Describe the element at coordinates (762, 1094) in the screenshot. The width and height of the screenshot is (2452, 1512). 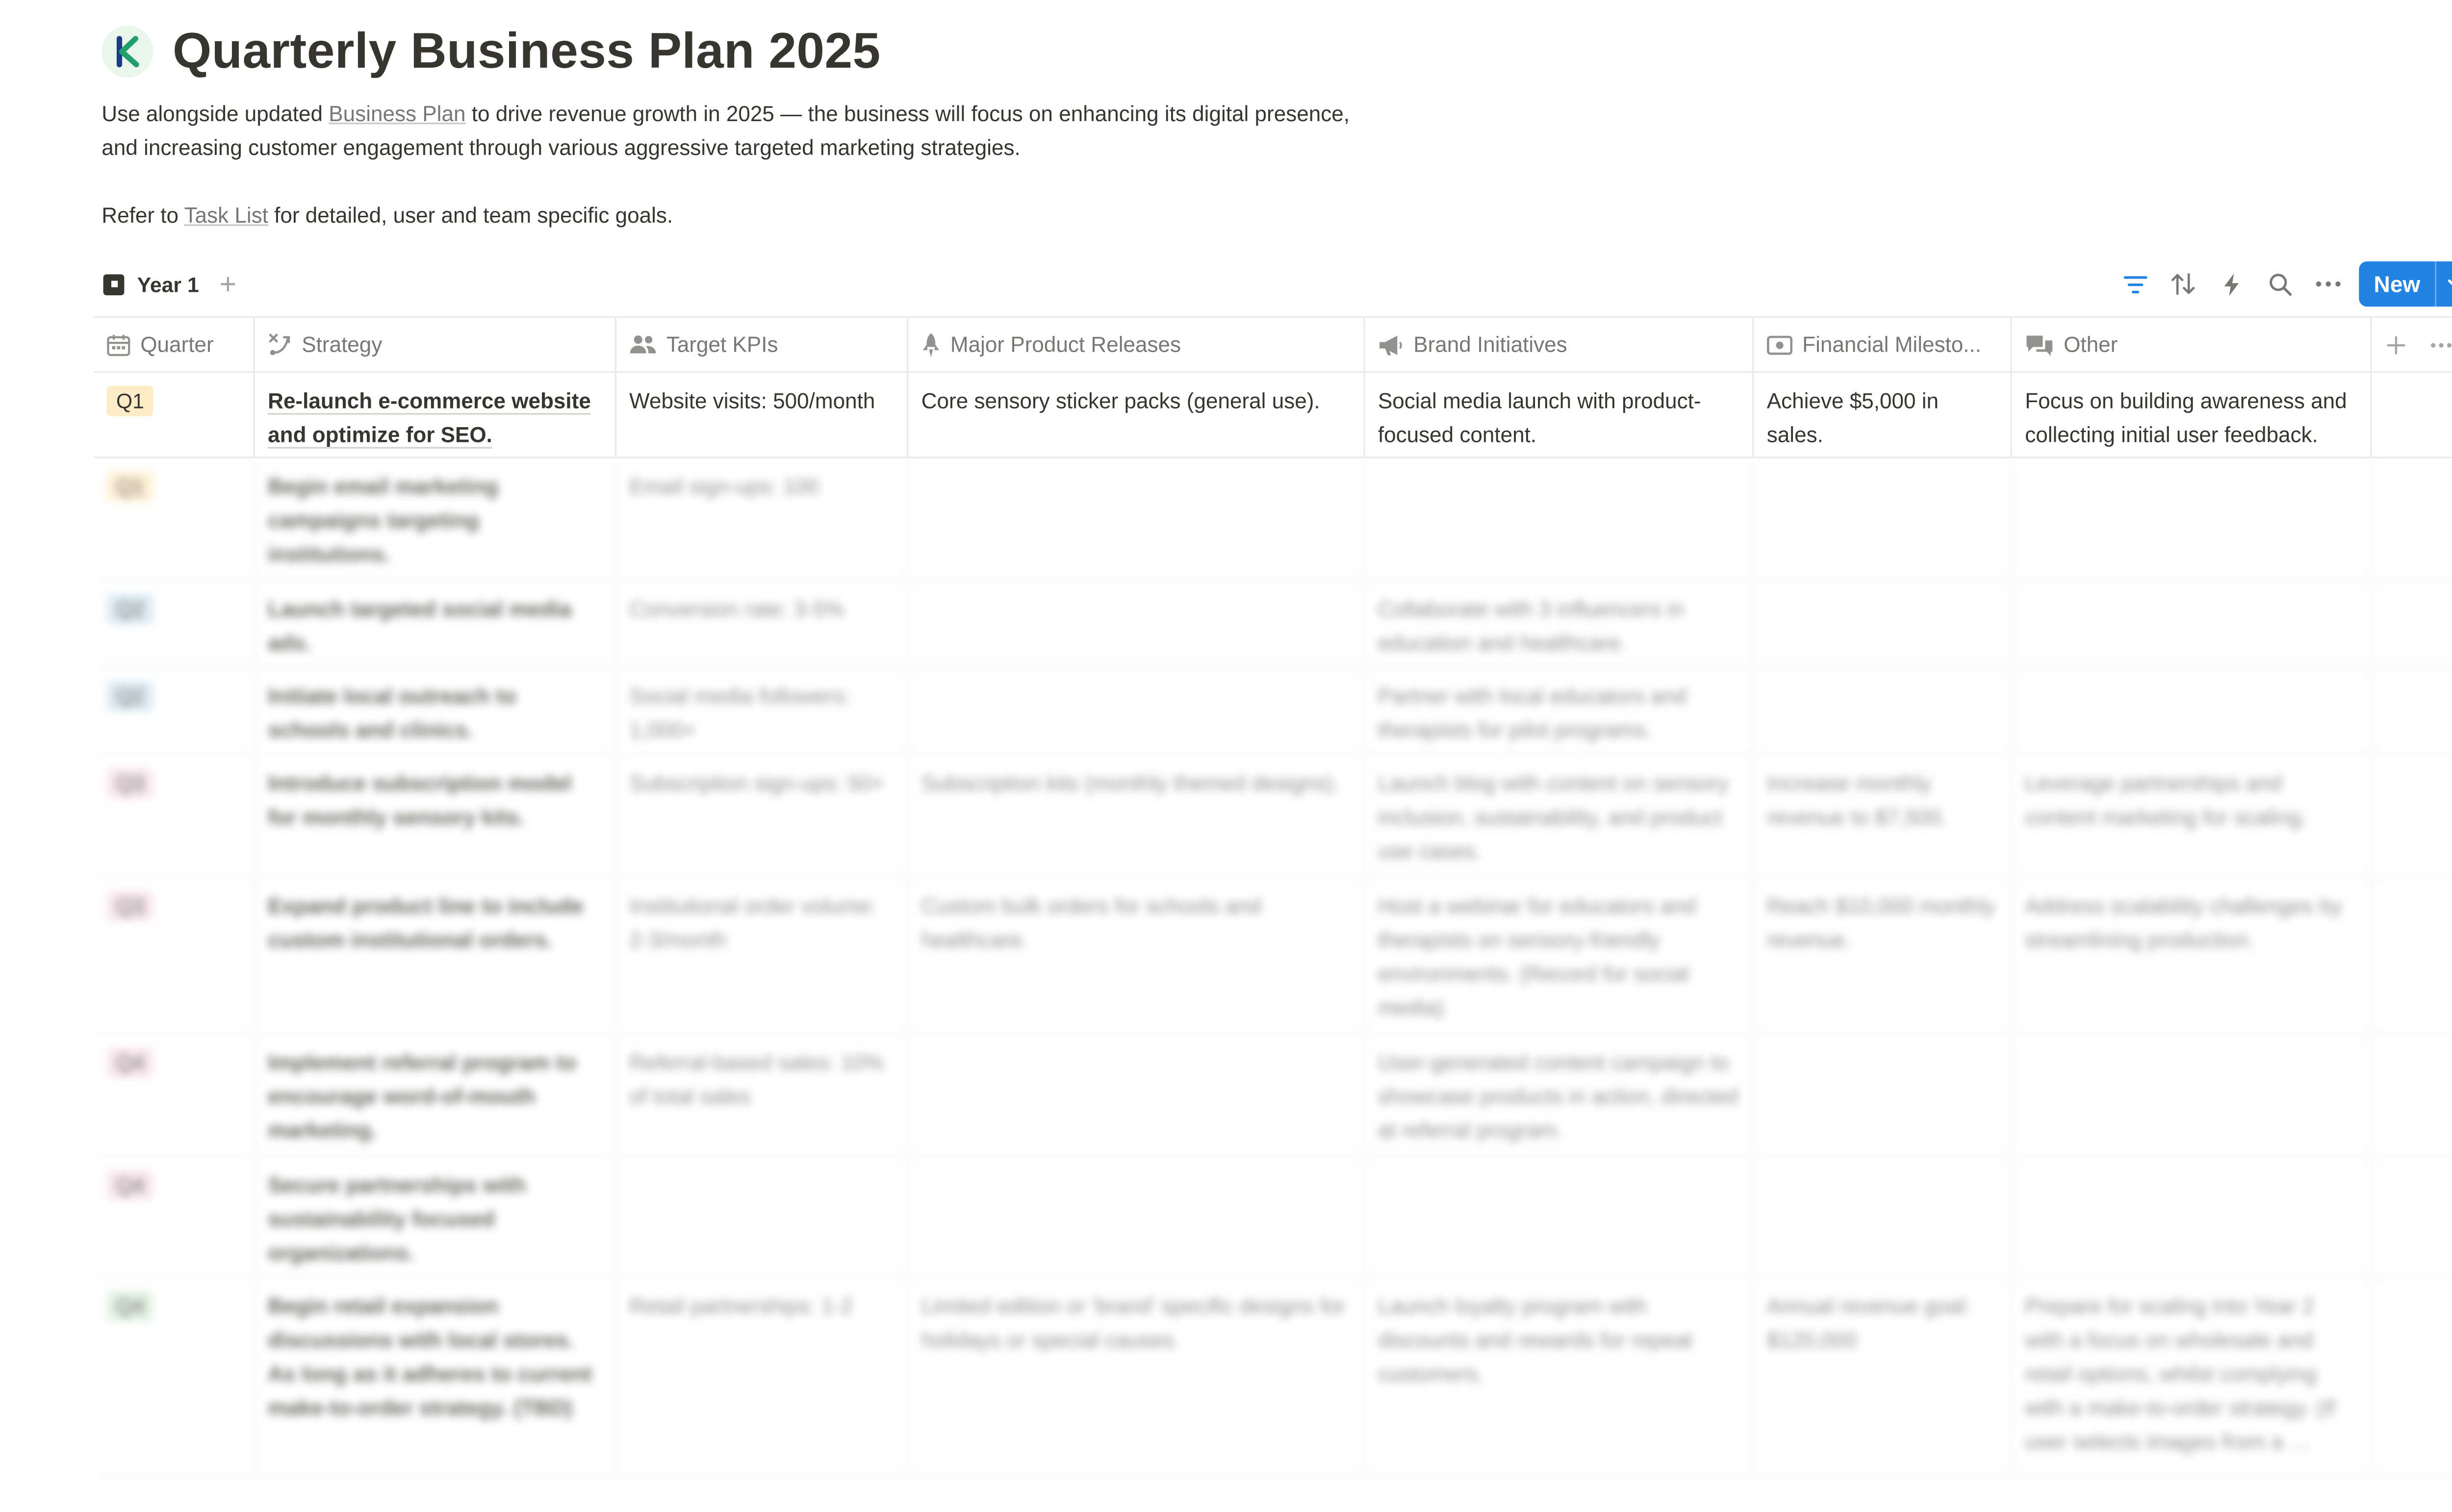
I see `cell-target-kpis: Referral-based sales: 10% of total sales` at that location.